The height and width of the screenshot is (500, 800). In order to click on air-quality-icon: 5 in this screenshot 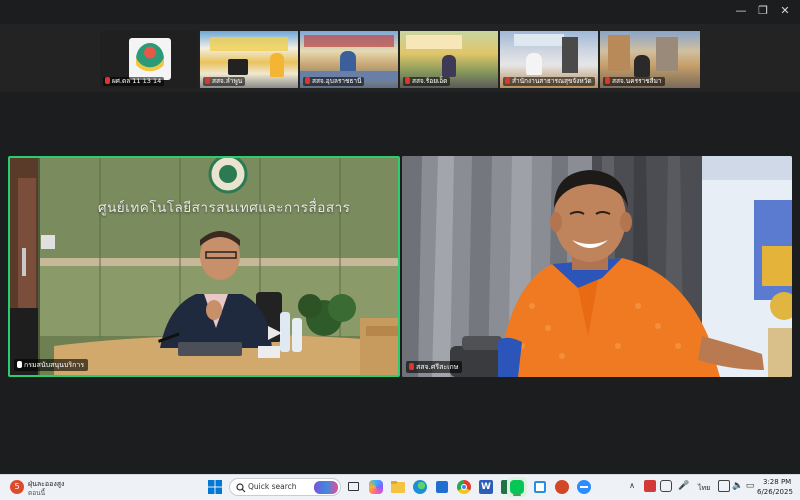, I will do `click(17, 487)`.